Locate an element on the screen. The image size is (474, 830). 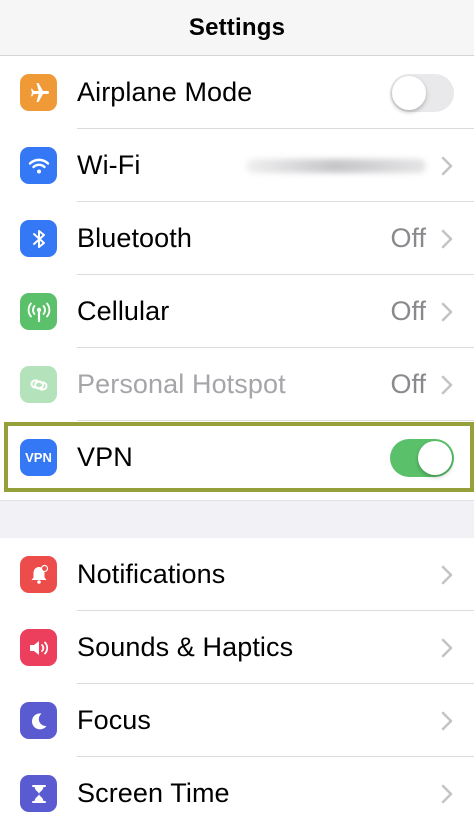
bluetooth-row: Bluetooth Off is located at coordinates (237, 238).